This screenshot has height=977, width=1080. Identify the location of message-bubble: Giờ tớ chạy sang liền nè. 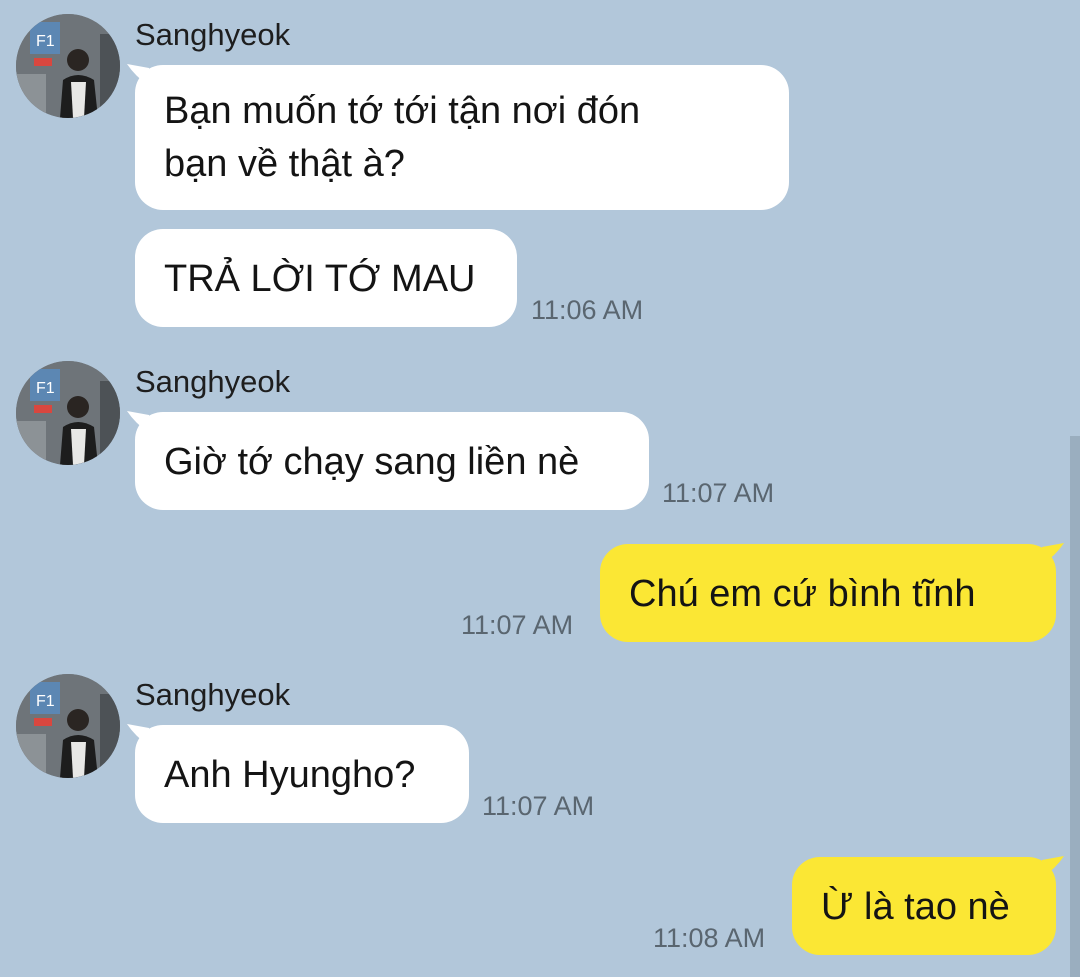
(392, 461).